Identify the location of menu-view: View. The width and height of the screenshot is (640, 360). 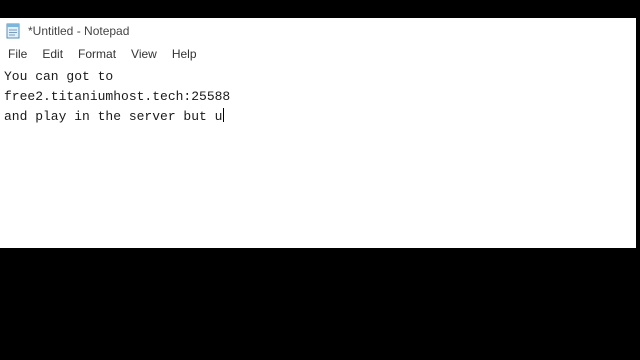
(144, 54).